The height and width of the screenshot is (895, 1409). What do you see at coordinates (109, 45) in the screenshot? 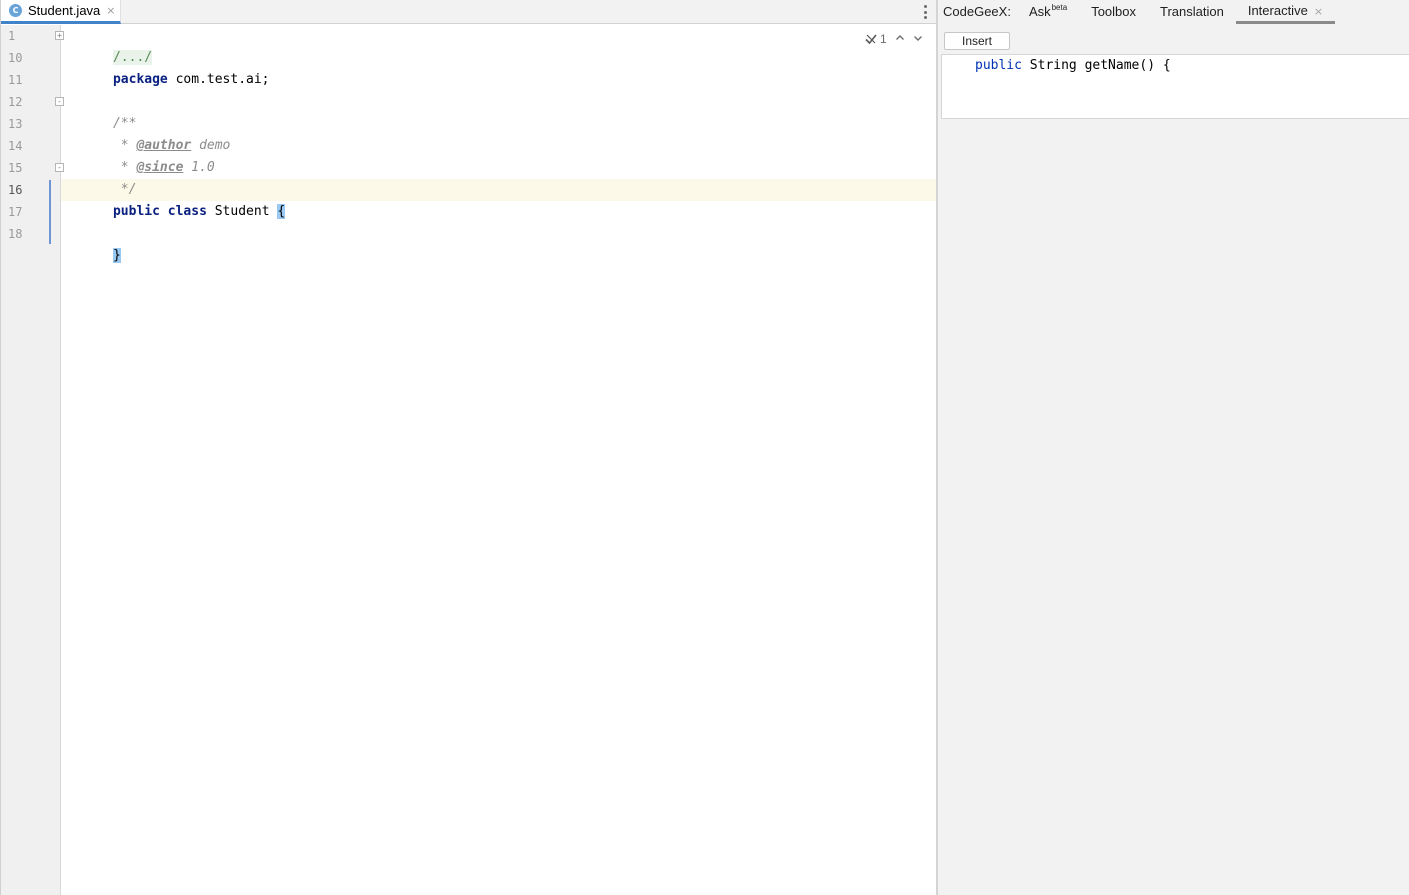
I see `code-line-1: /.../` at bounding box center [109, 45].